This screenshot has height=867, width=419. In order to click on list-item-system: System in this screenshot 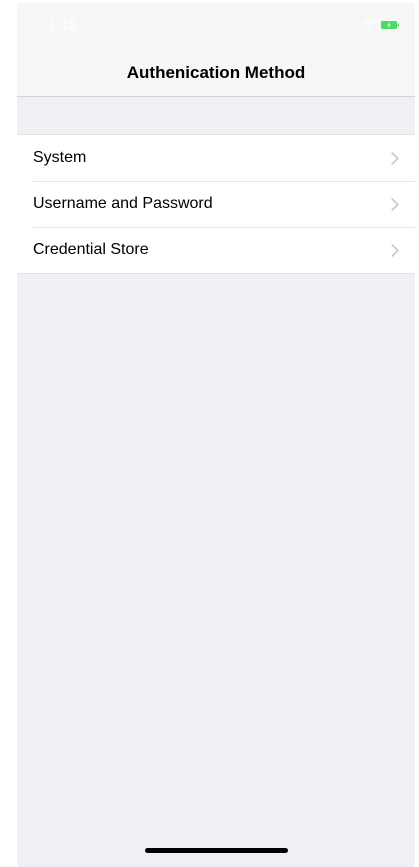, I will do `click(216, 158)`.